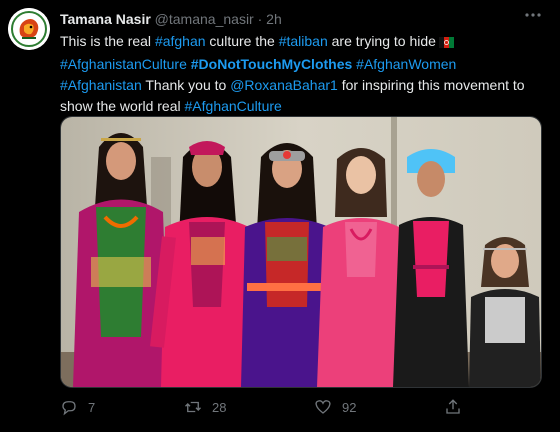  I want to click on lion-logo-icon, so click(29, 29).